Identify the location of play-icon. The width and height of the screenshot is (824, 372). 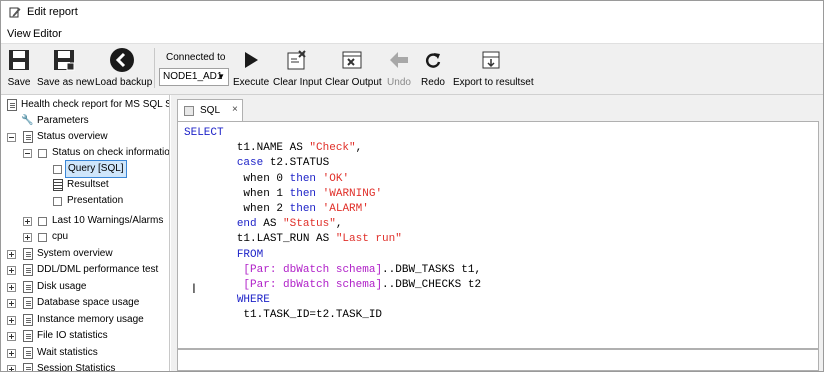
(251, 60).